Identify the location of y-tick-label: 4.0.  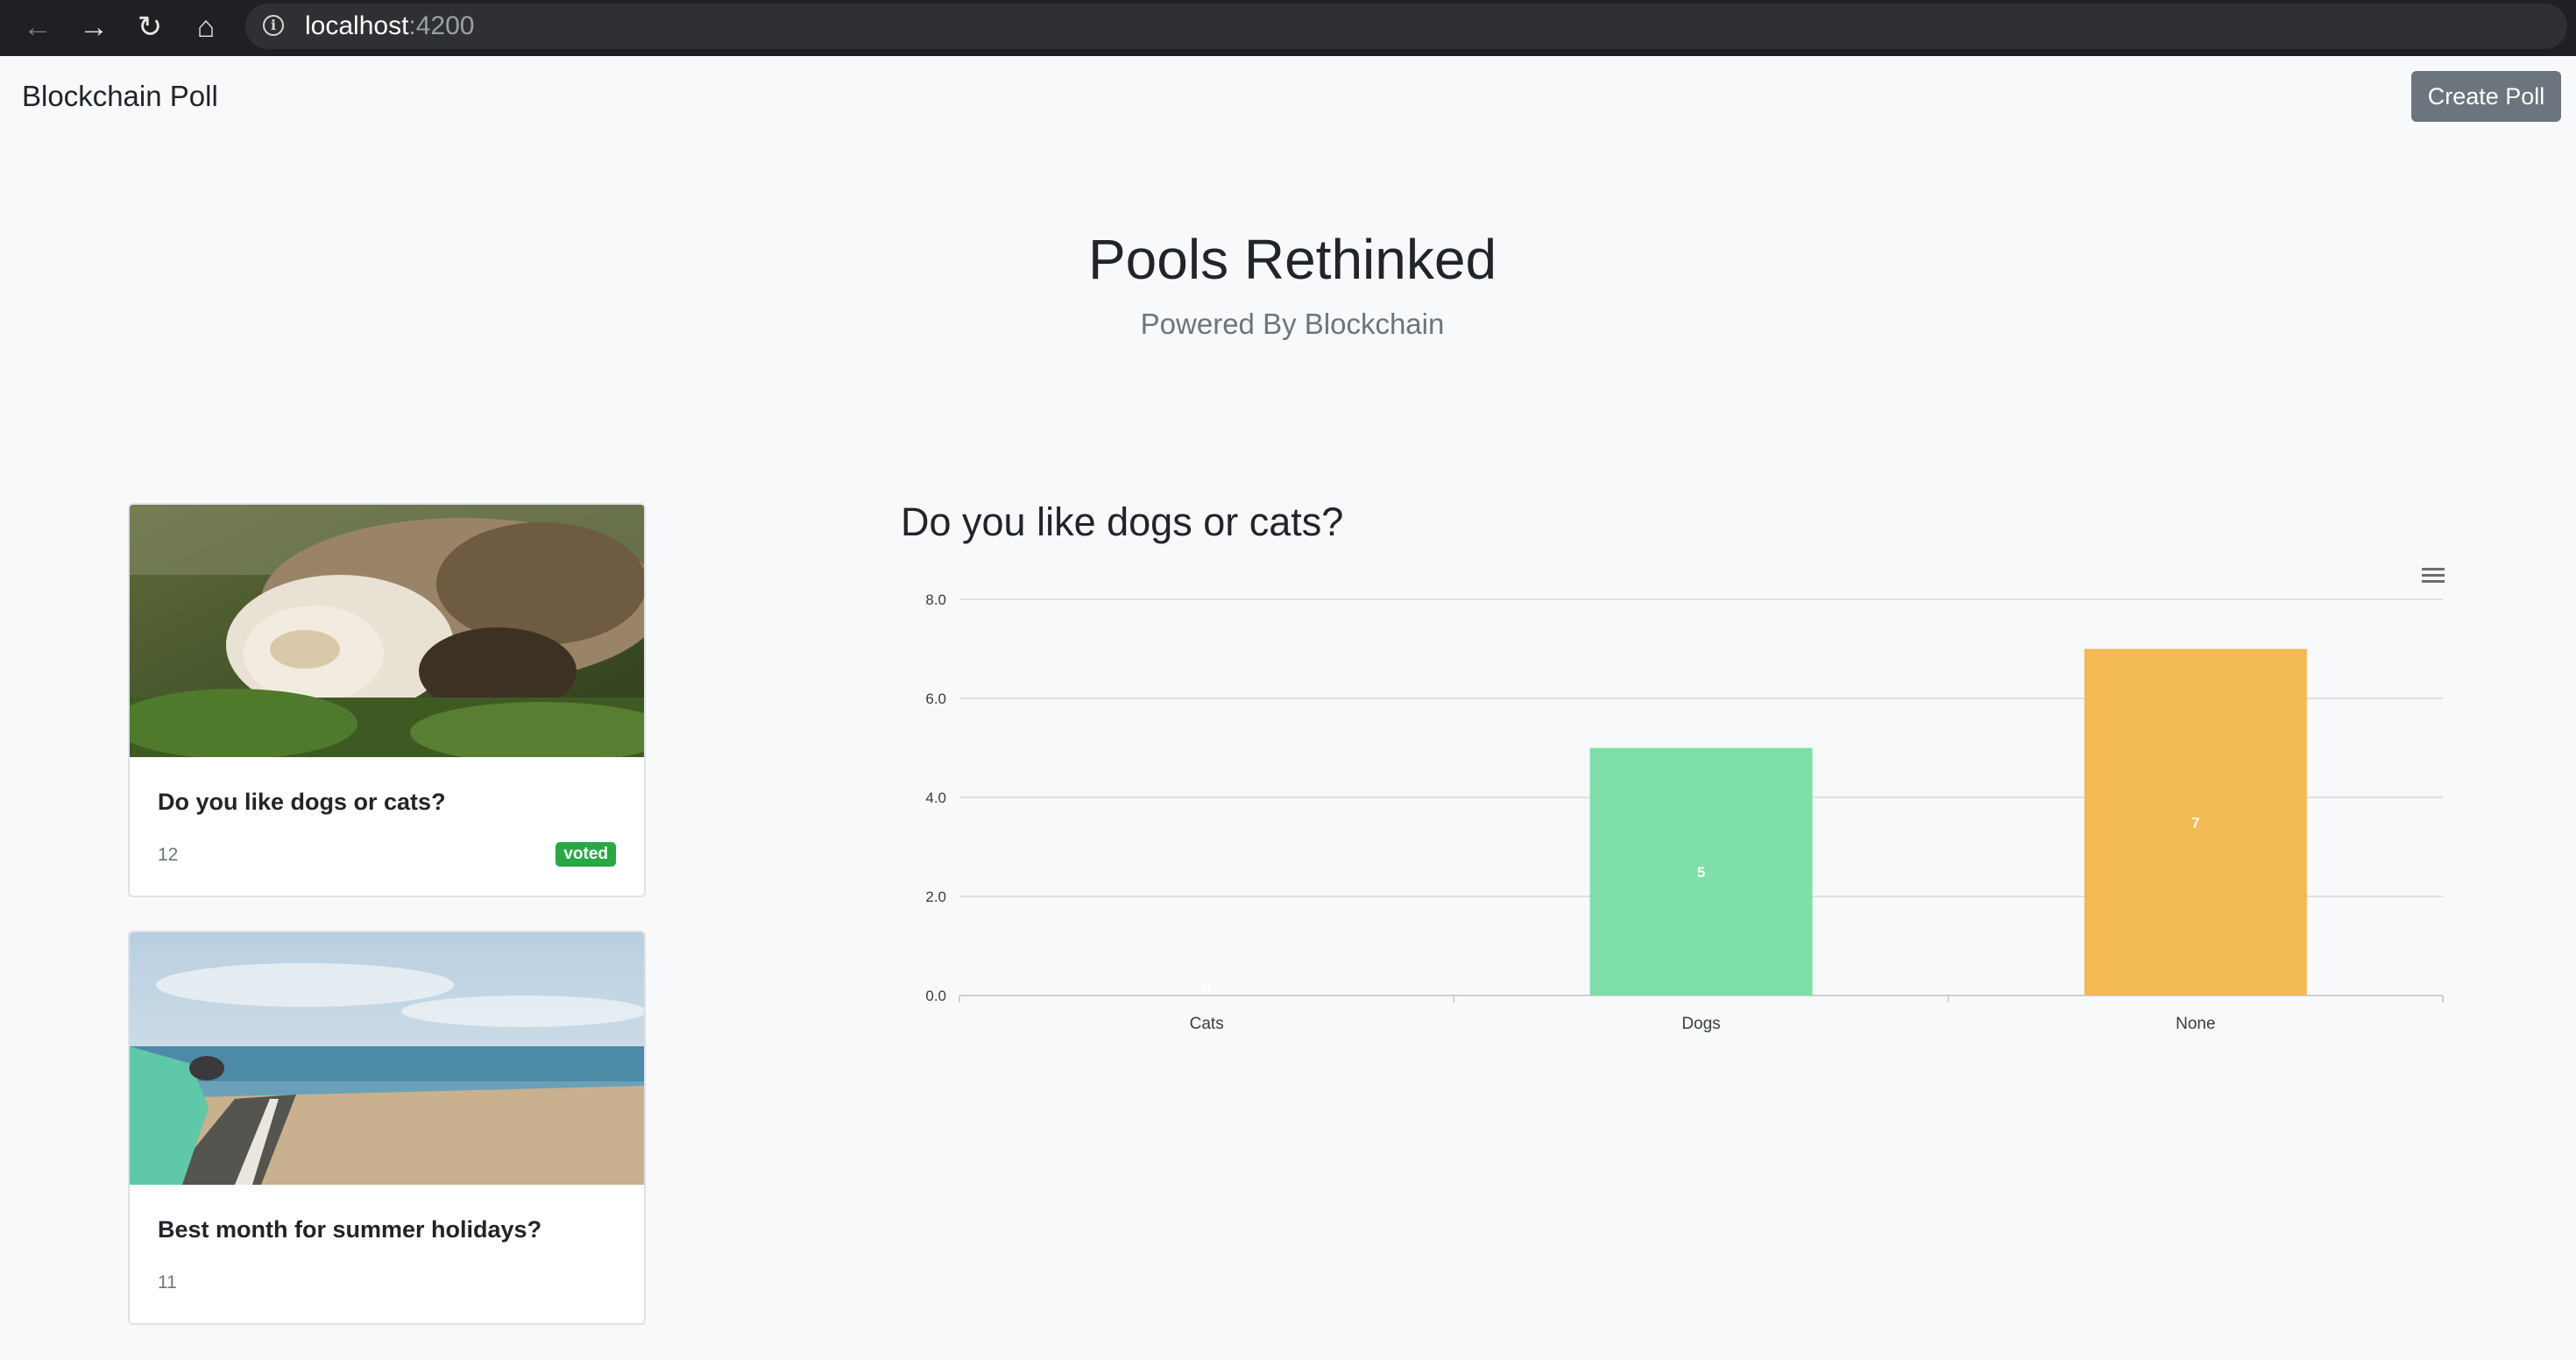
(935, 798).